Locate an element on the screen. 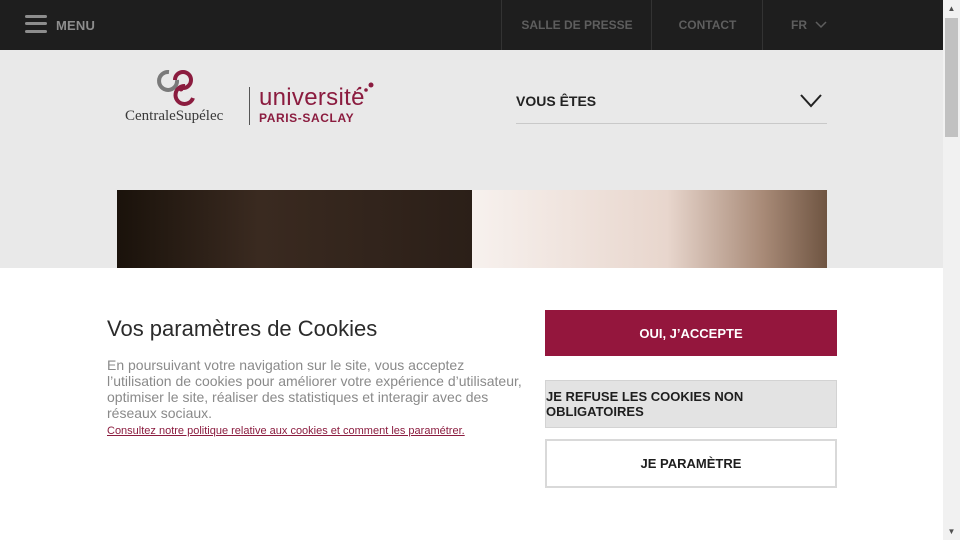  cookie-title: Vos paramètres de Cookies is located at coordinates (242, 328).